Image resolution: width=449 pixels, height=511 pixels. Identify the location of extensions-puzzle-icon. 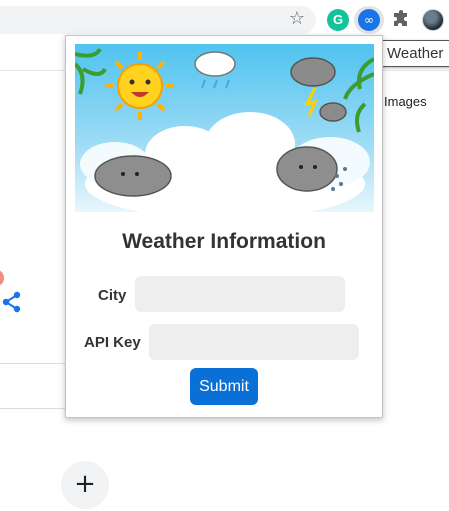
(401, 19).